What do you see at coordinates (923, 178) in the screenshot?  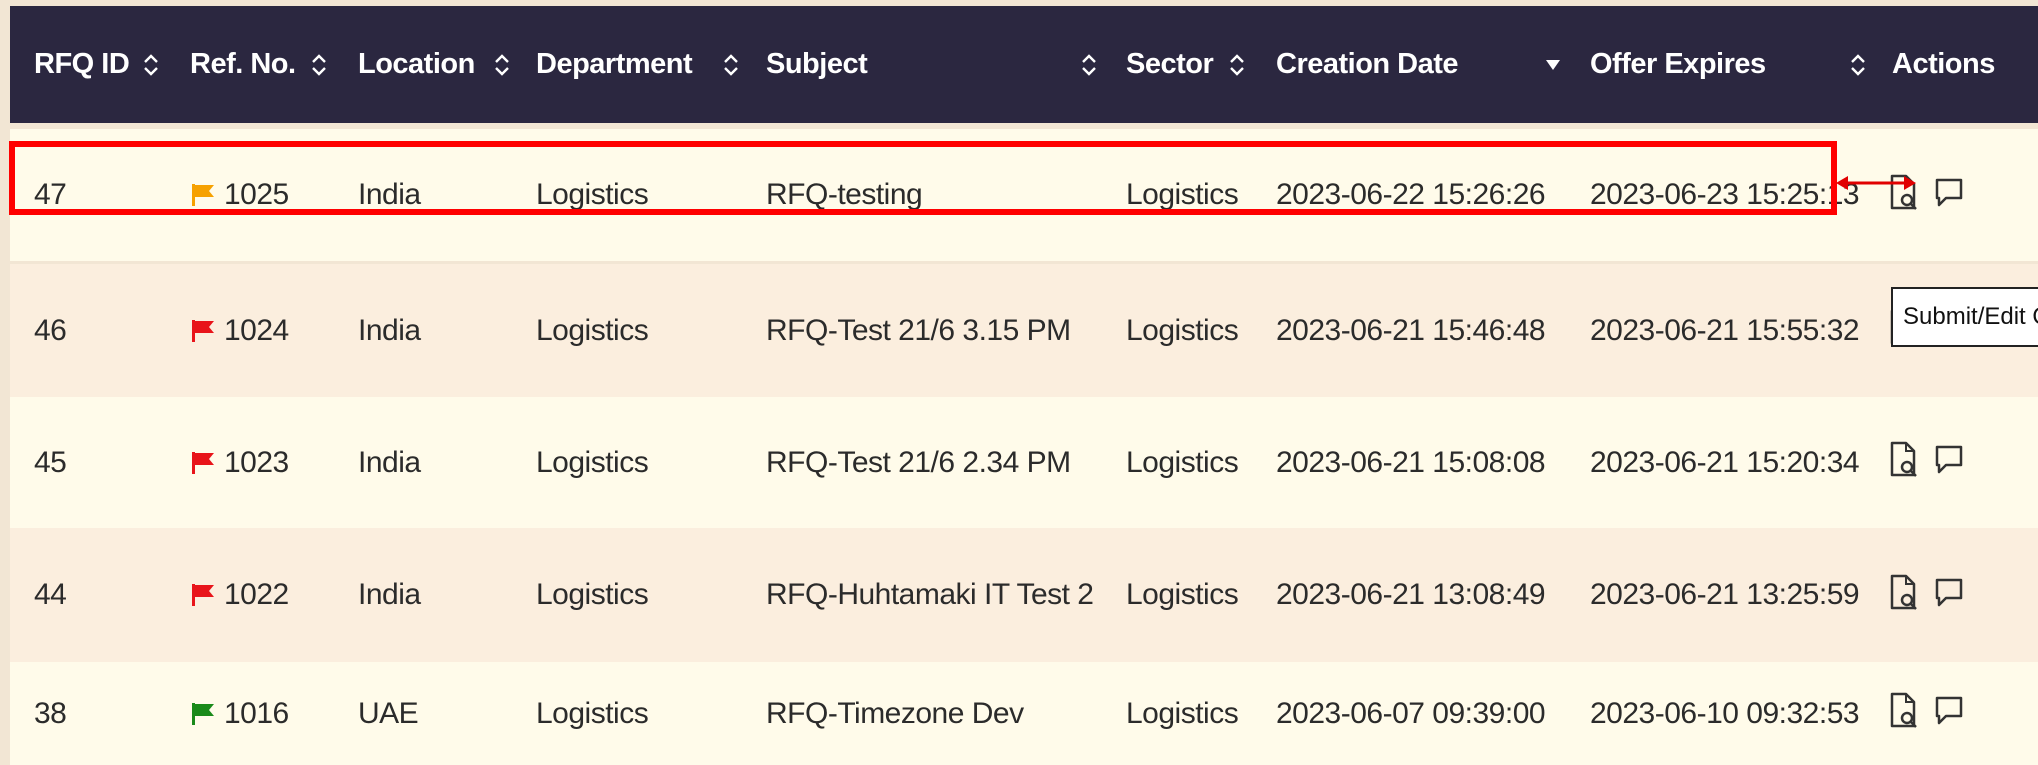 I see `highlight-box` at bounding box center [923, 178].